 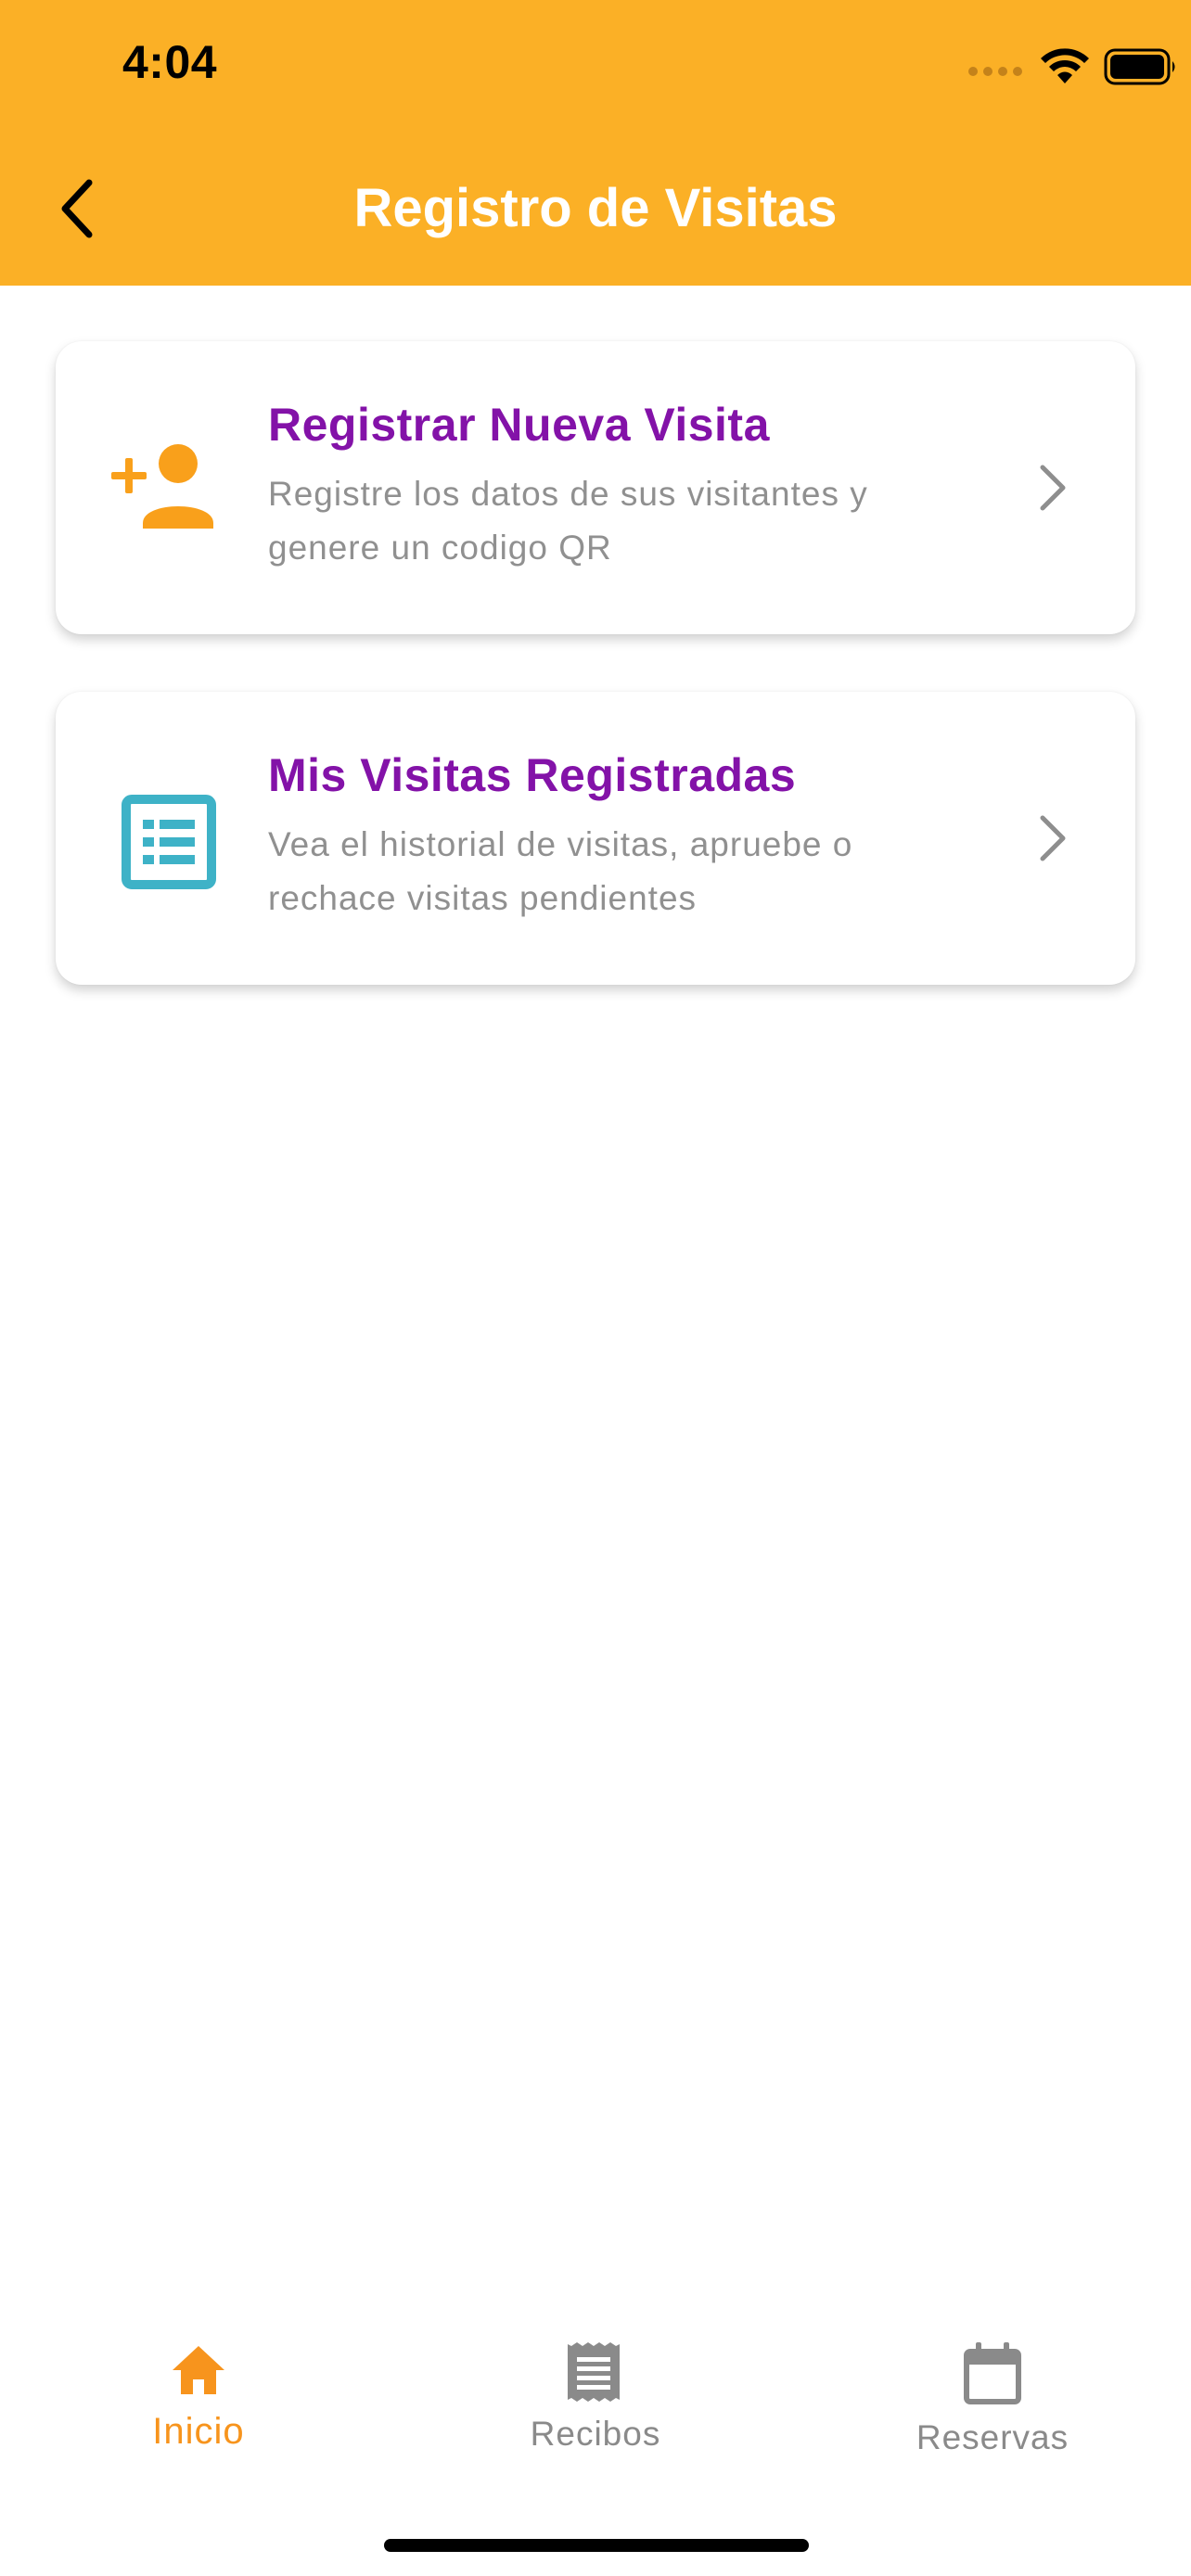 I want to click on tab-inicio: Inicio, so click(x=198, y=2411).